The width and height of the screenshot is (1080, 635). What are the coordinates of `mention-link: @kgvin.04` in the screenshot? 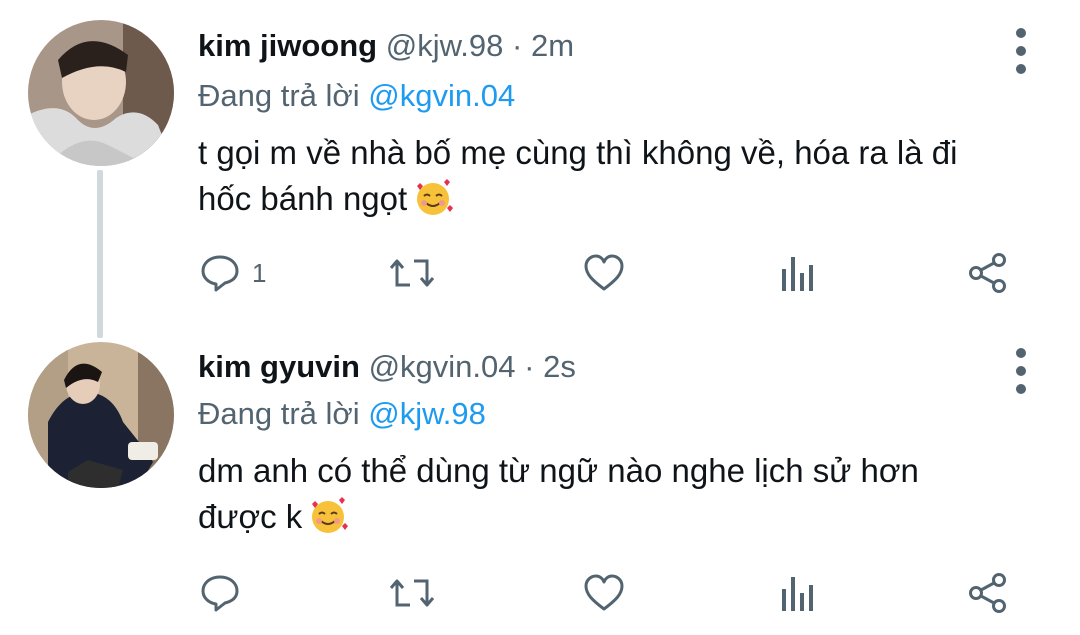 It's located at (441, 95).